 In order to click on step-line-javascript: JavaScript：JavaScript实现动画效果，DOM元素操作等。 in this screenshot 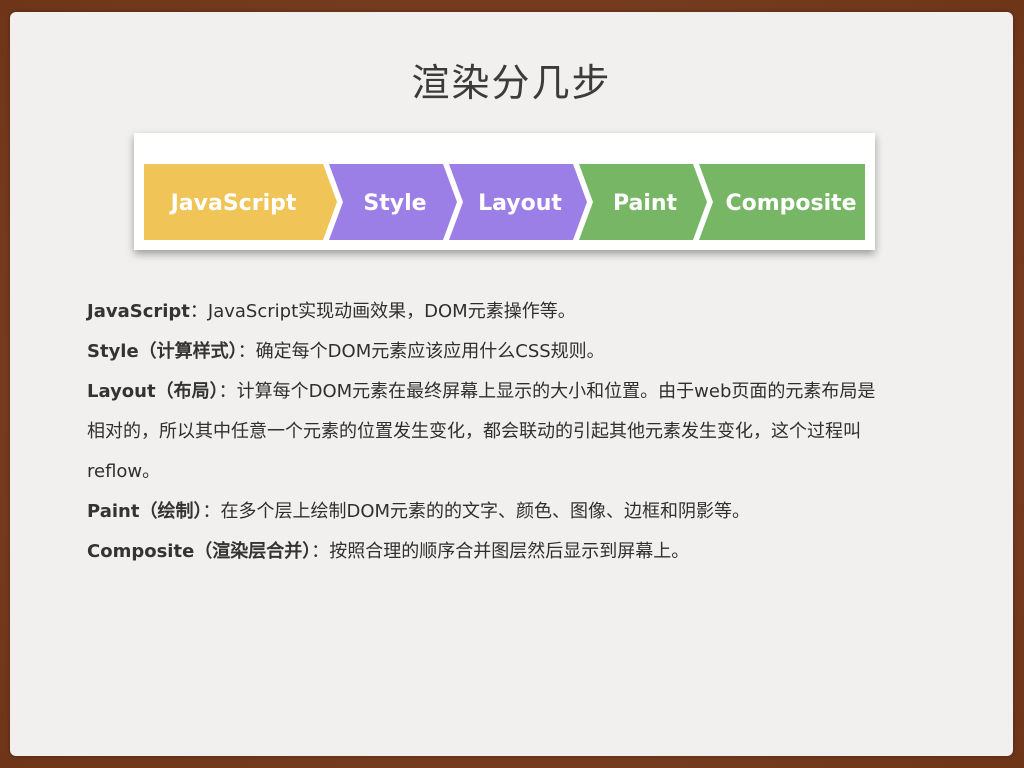, I will do `click(537, 312)`.